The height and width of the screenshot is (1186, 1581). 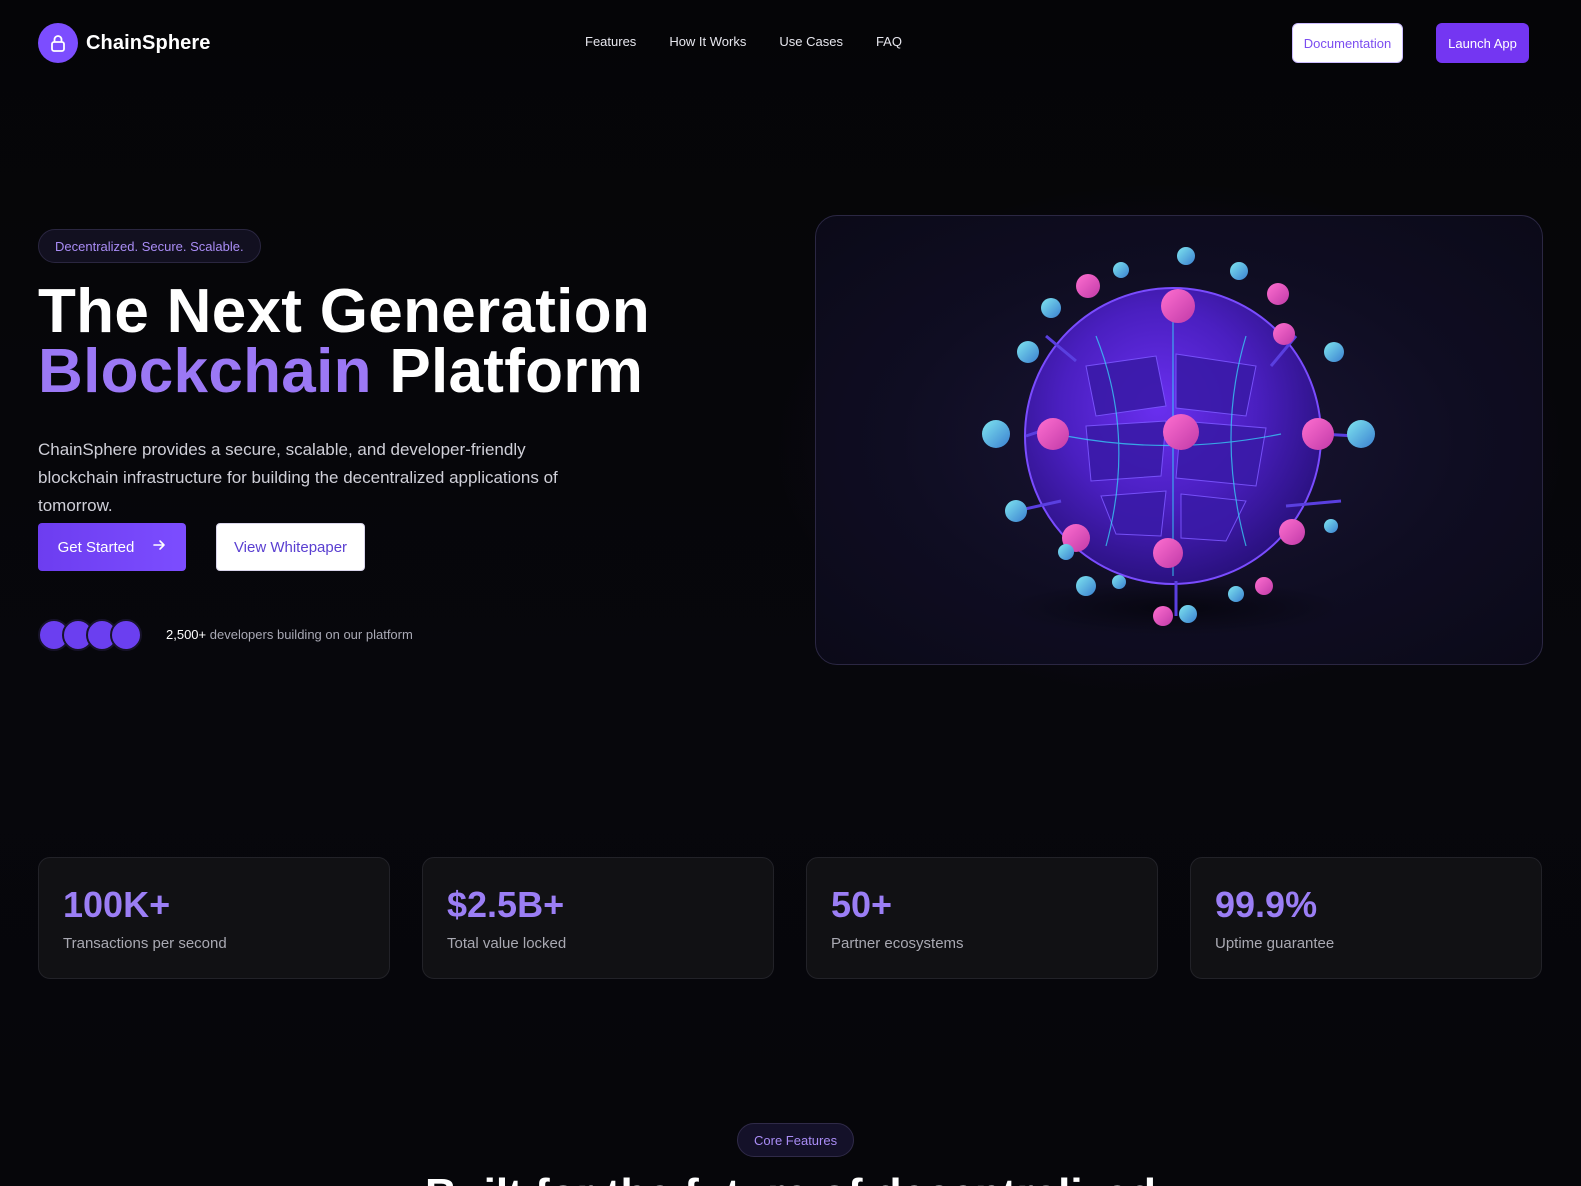 I want to click on hero-badge: Decentralized. Secure. Scalable., so click(x=149, y=246).